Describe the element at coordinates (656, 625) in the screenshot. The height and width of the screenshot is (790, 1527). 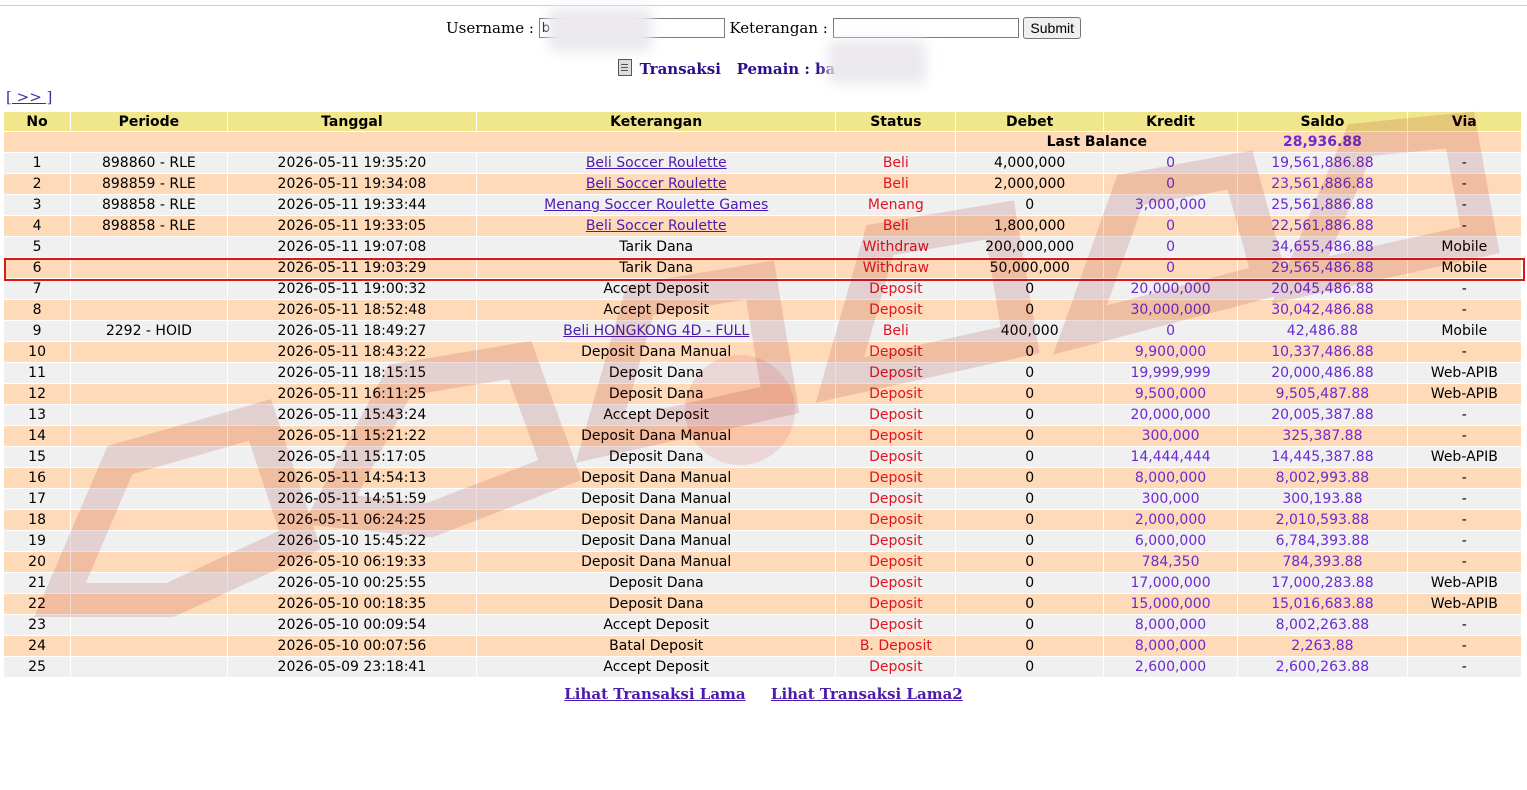
I see `cell-keterangan: Accept Deposit` at that location.